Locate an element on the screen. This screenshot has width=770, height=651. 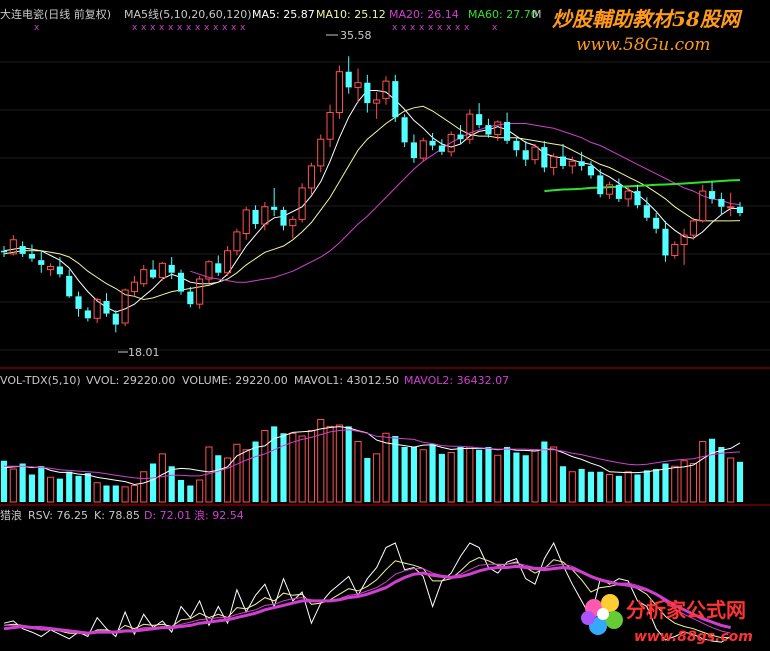
ma5-value-label: MA5: 25.87 is located at coordinates (283, 14).